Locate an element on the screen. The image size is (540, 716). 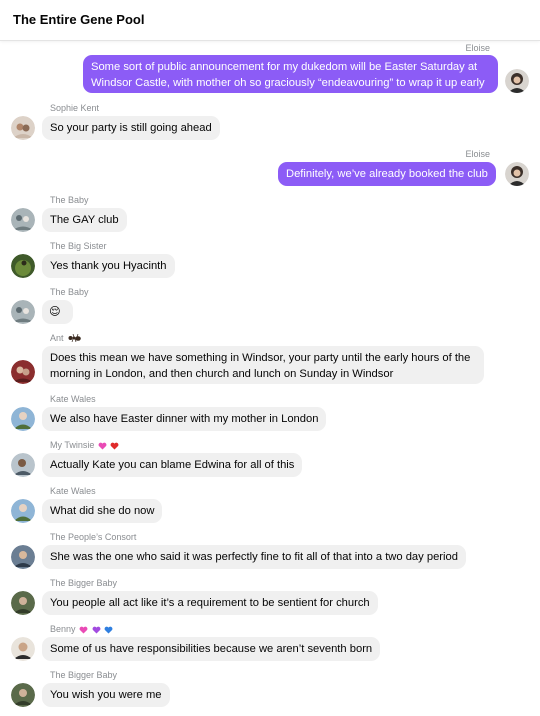
message-bubble: Yes thank you Hyacinth is located at coordinates (108, 266).